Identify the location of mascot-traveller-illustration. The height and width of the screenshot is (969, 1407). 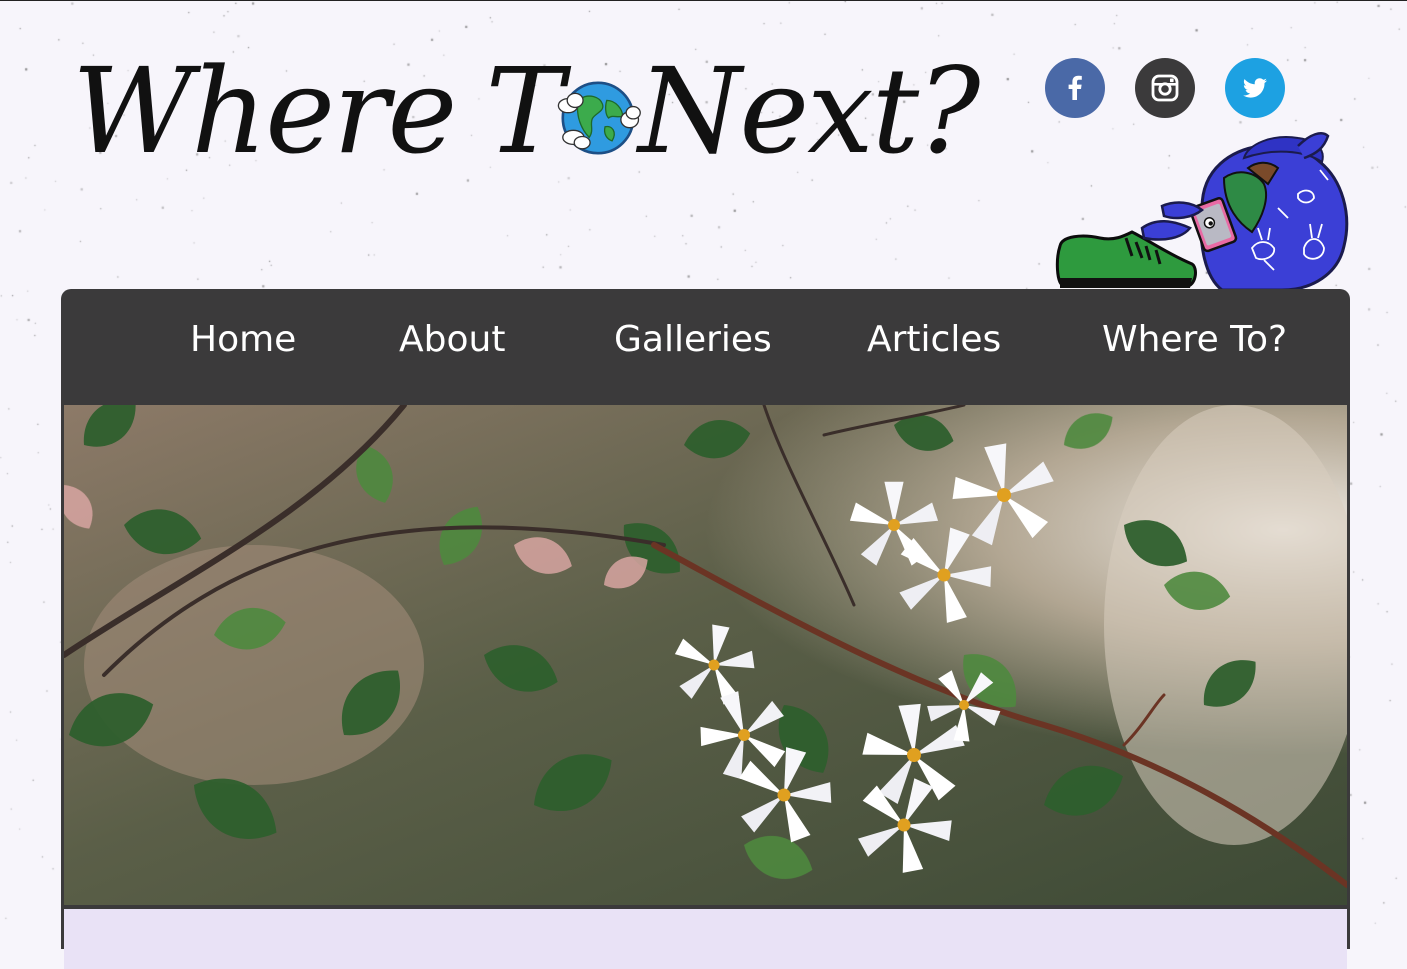
(1202, 212).